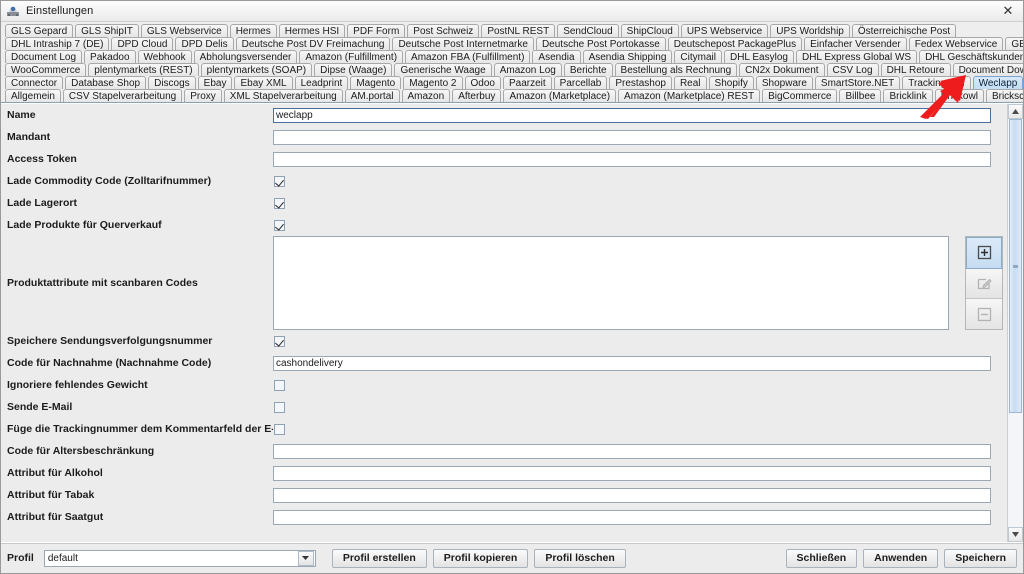 This screenshot has width=1024, height=574. What do you see at coordinates (527, 69) in the screenshot?
I see `tab-amazon-log: Amazon Log` at bounding box center [527, 69].